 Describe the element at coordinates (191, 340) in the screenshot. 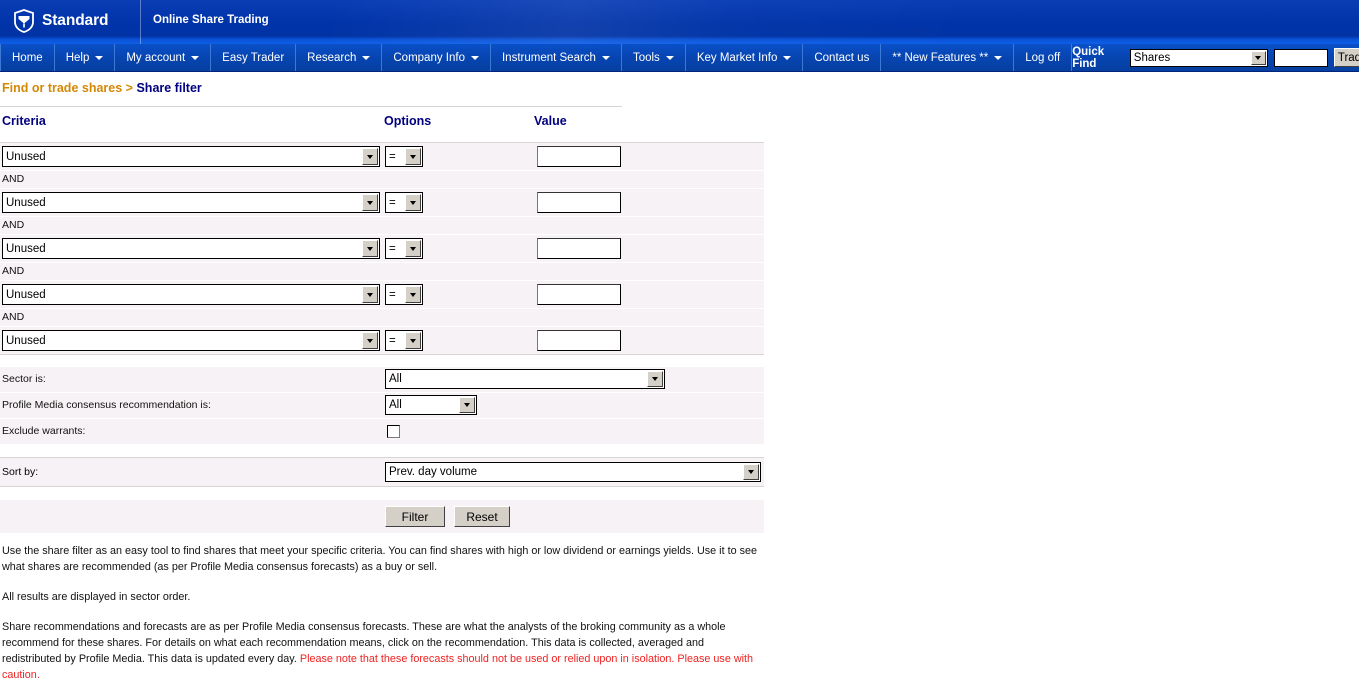

I see `criteria-select-4: Unused` at that location.